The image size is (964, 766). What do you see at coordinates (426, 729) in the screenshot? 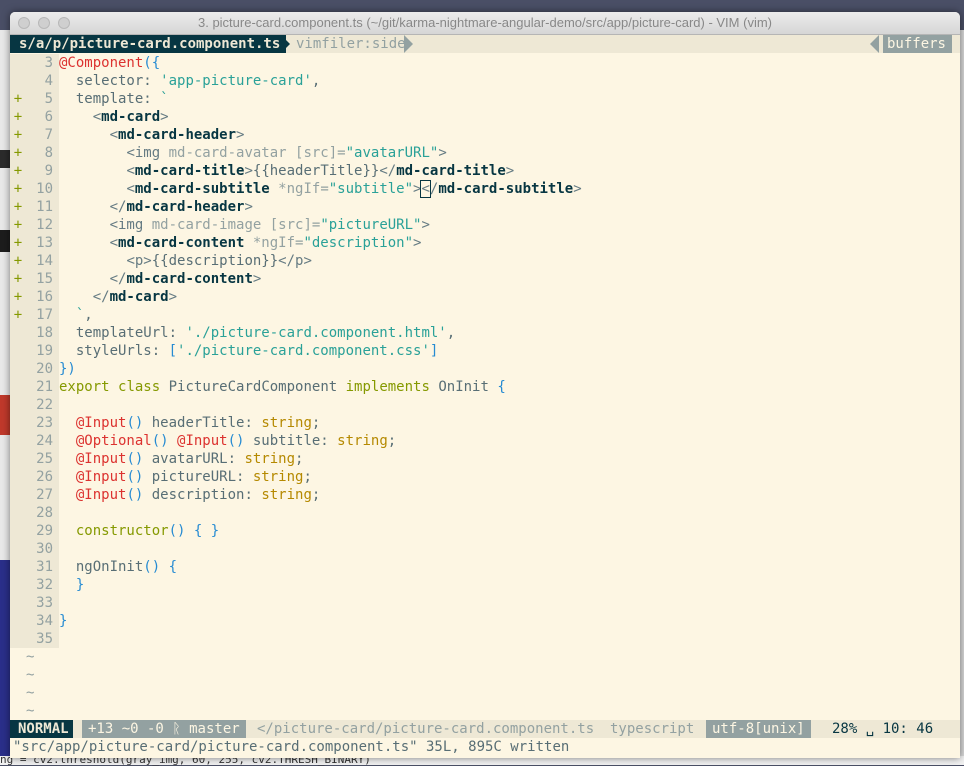
I see `file-path: </picture-card/picture-card.component.ts` at bounding box center [426, 729].